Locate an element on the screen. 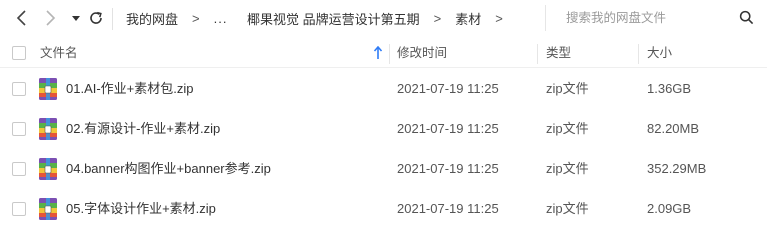  chevron-left-icon is located at coordinates (21, 18).